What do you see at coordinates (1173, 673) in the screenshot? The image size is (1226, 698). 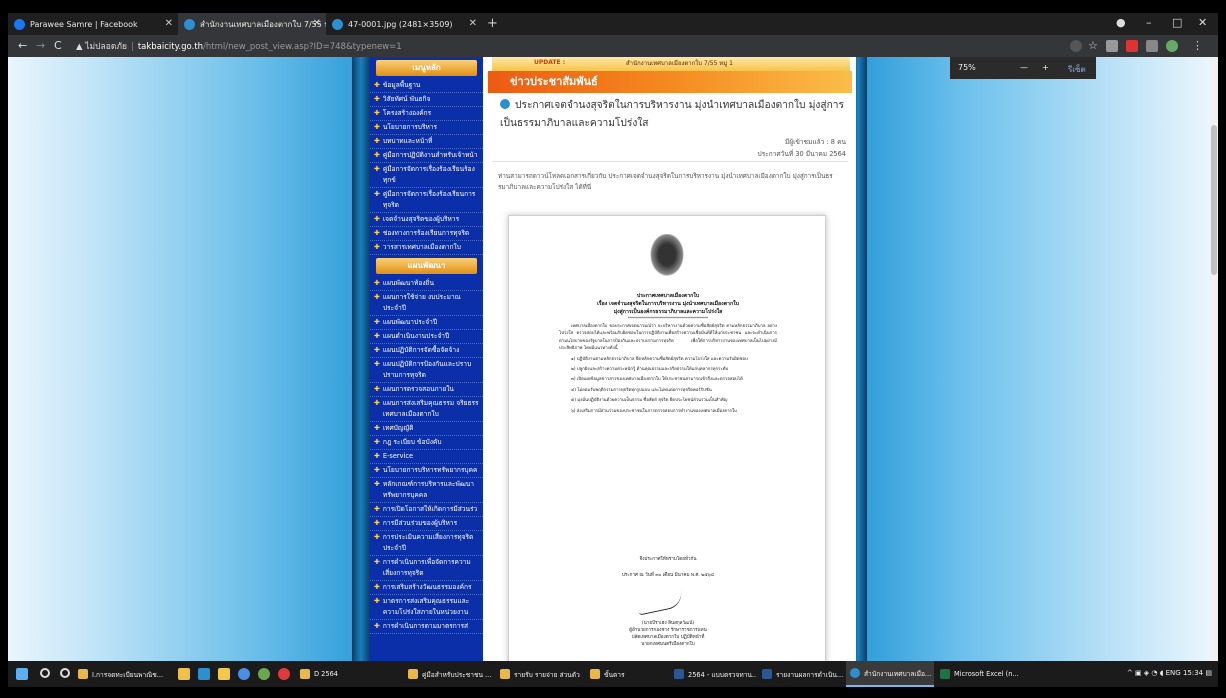 I see `language-indicator: ENG` at bounding box center [1173, 673].